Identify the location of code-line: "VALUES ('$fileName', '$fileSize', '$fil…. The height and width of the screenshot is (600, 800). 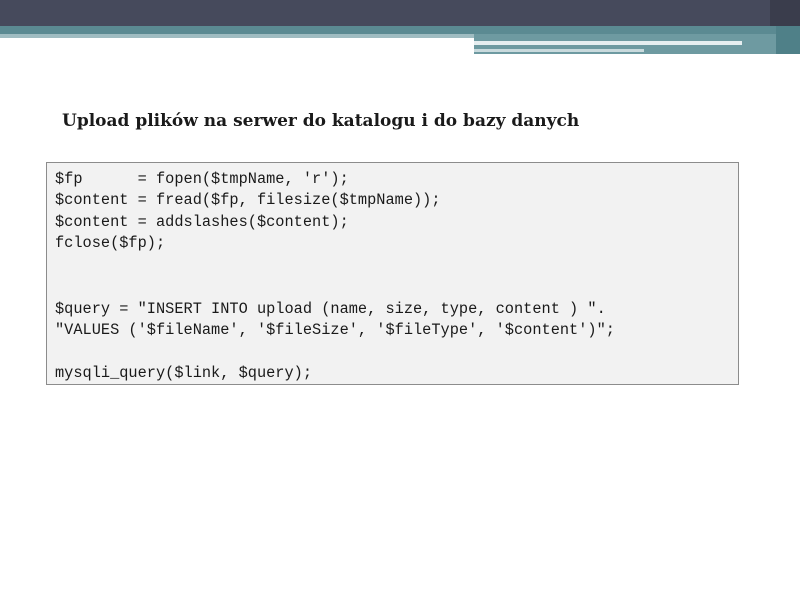
(335, 330).